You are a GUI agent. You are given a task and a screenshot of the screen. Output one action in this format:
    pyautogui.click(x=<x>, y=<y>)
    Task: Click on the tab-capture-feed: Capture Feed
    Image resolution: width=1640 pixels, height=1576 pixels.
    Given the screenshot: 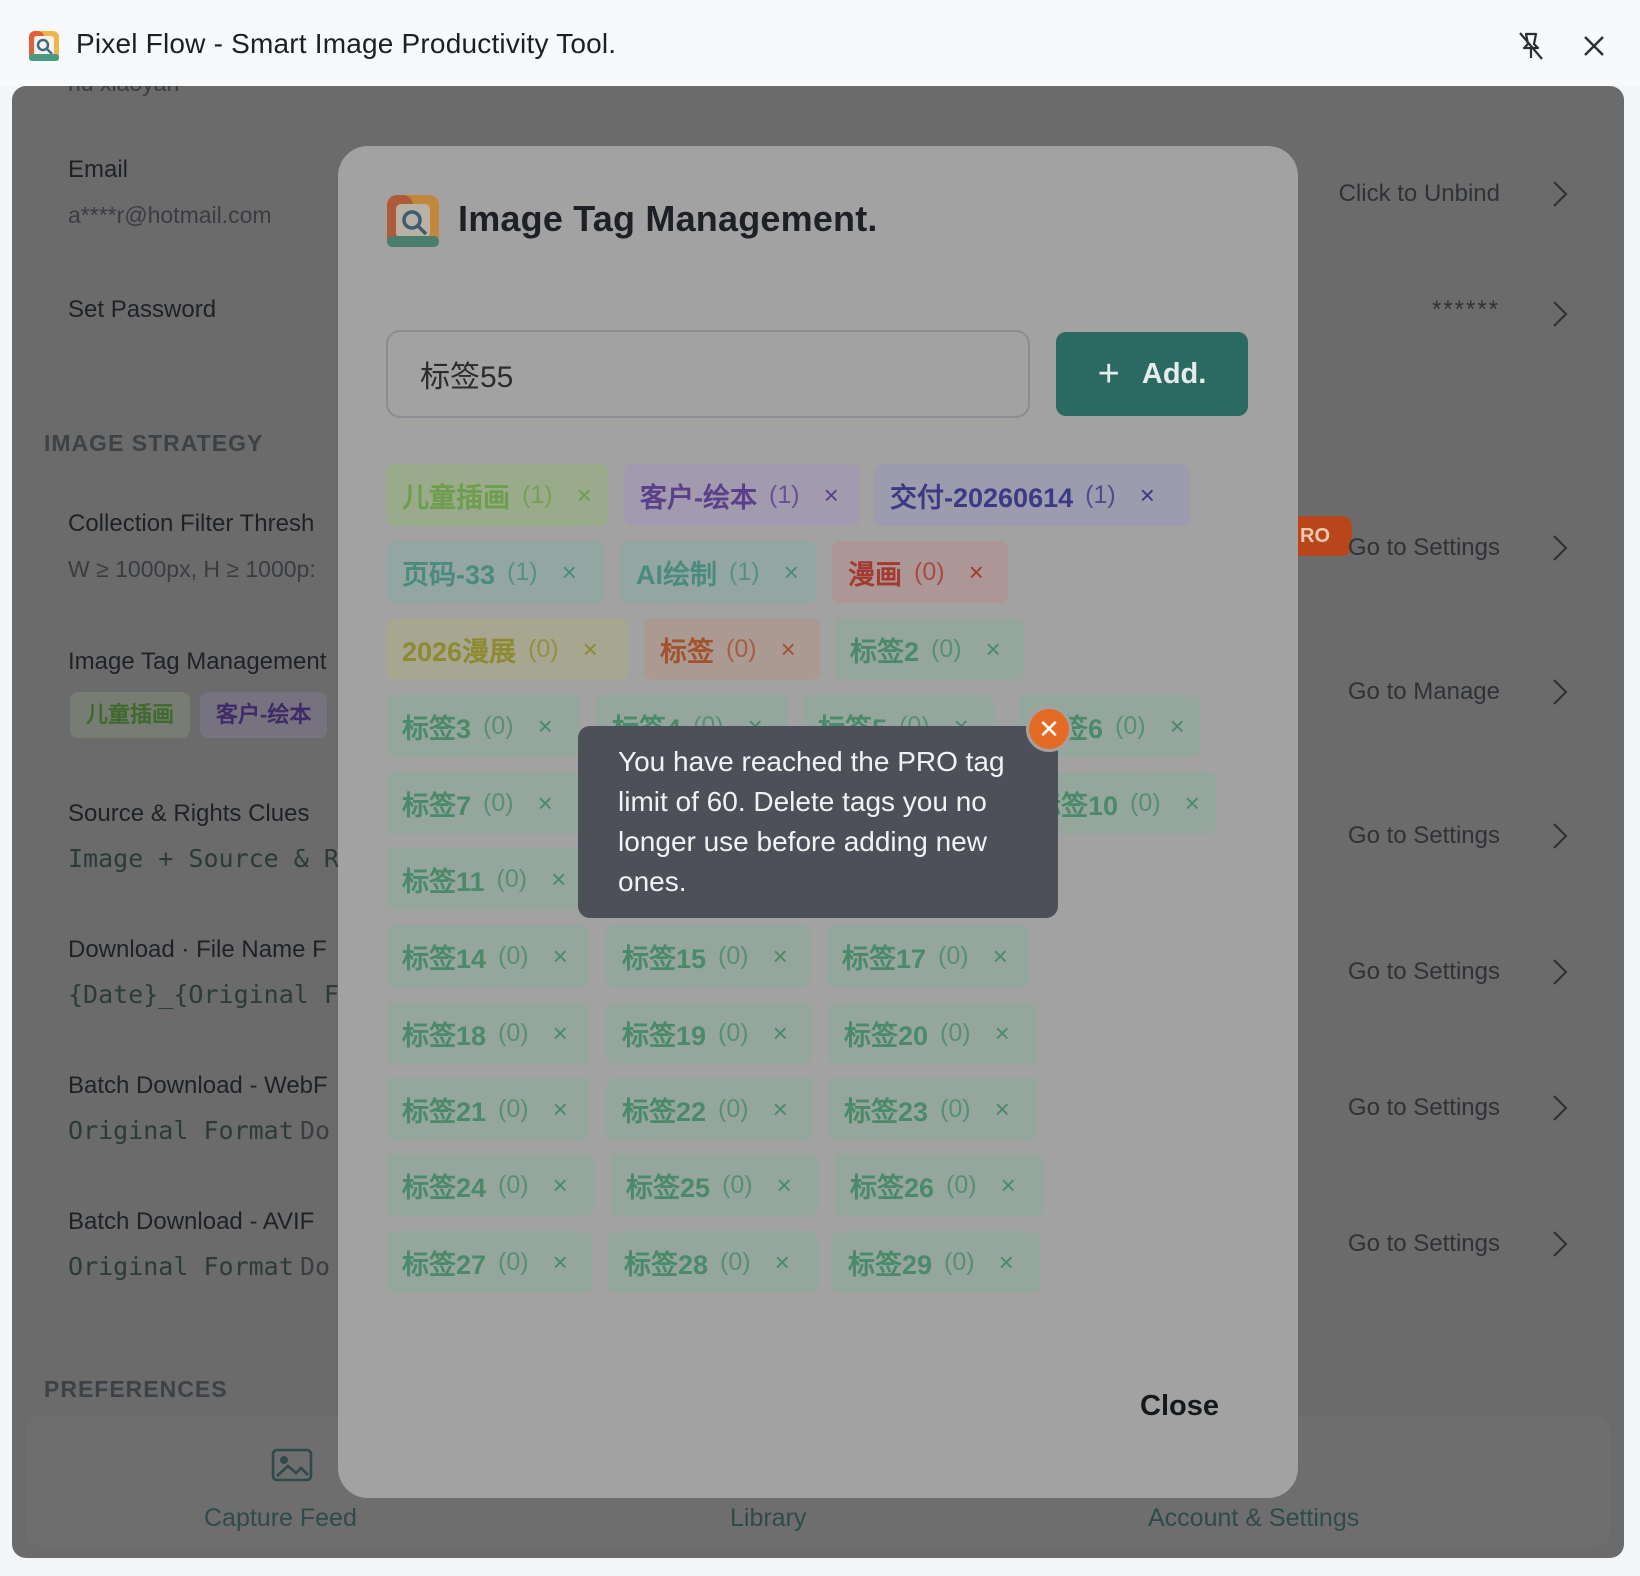 What is the action you would take?
    pyautogui.click(x=280, y=1518)
    